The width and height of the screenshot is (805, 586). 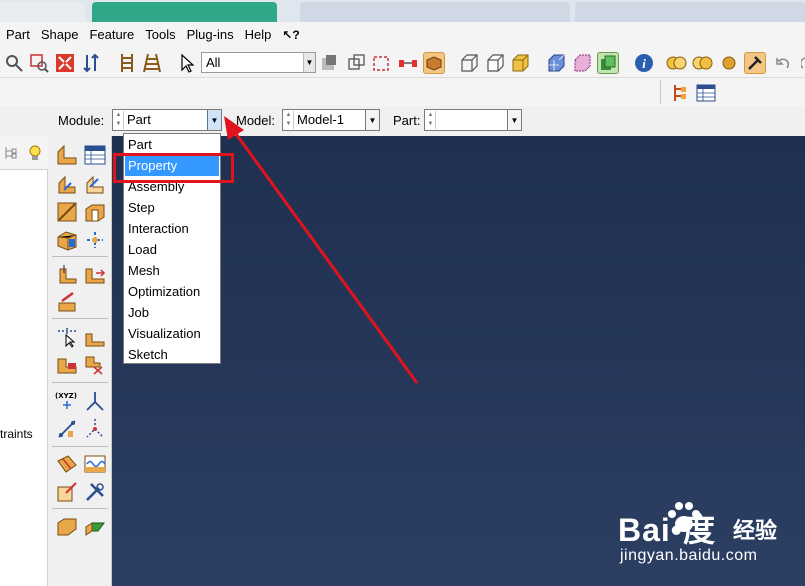 What do you see at coordinates (67, 401) in the screenshot?
I see `datum-csys-icon: (XYZ)` at bounding box center [67, 401].